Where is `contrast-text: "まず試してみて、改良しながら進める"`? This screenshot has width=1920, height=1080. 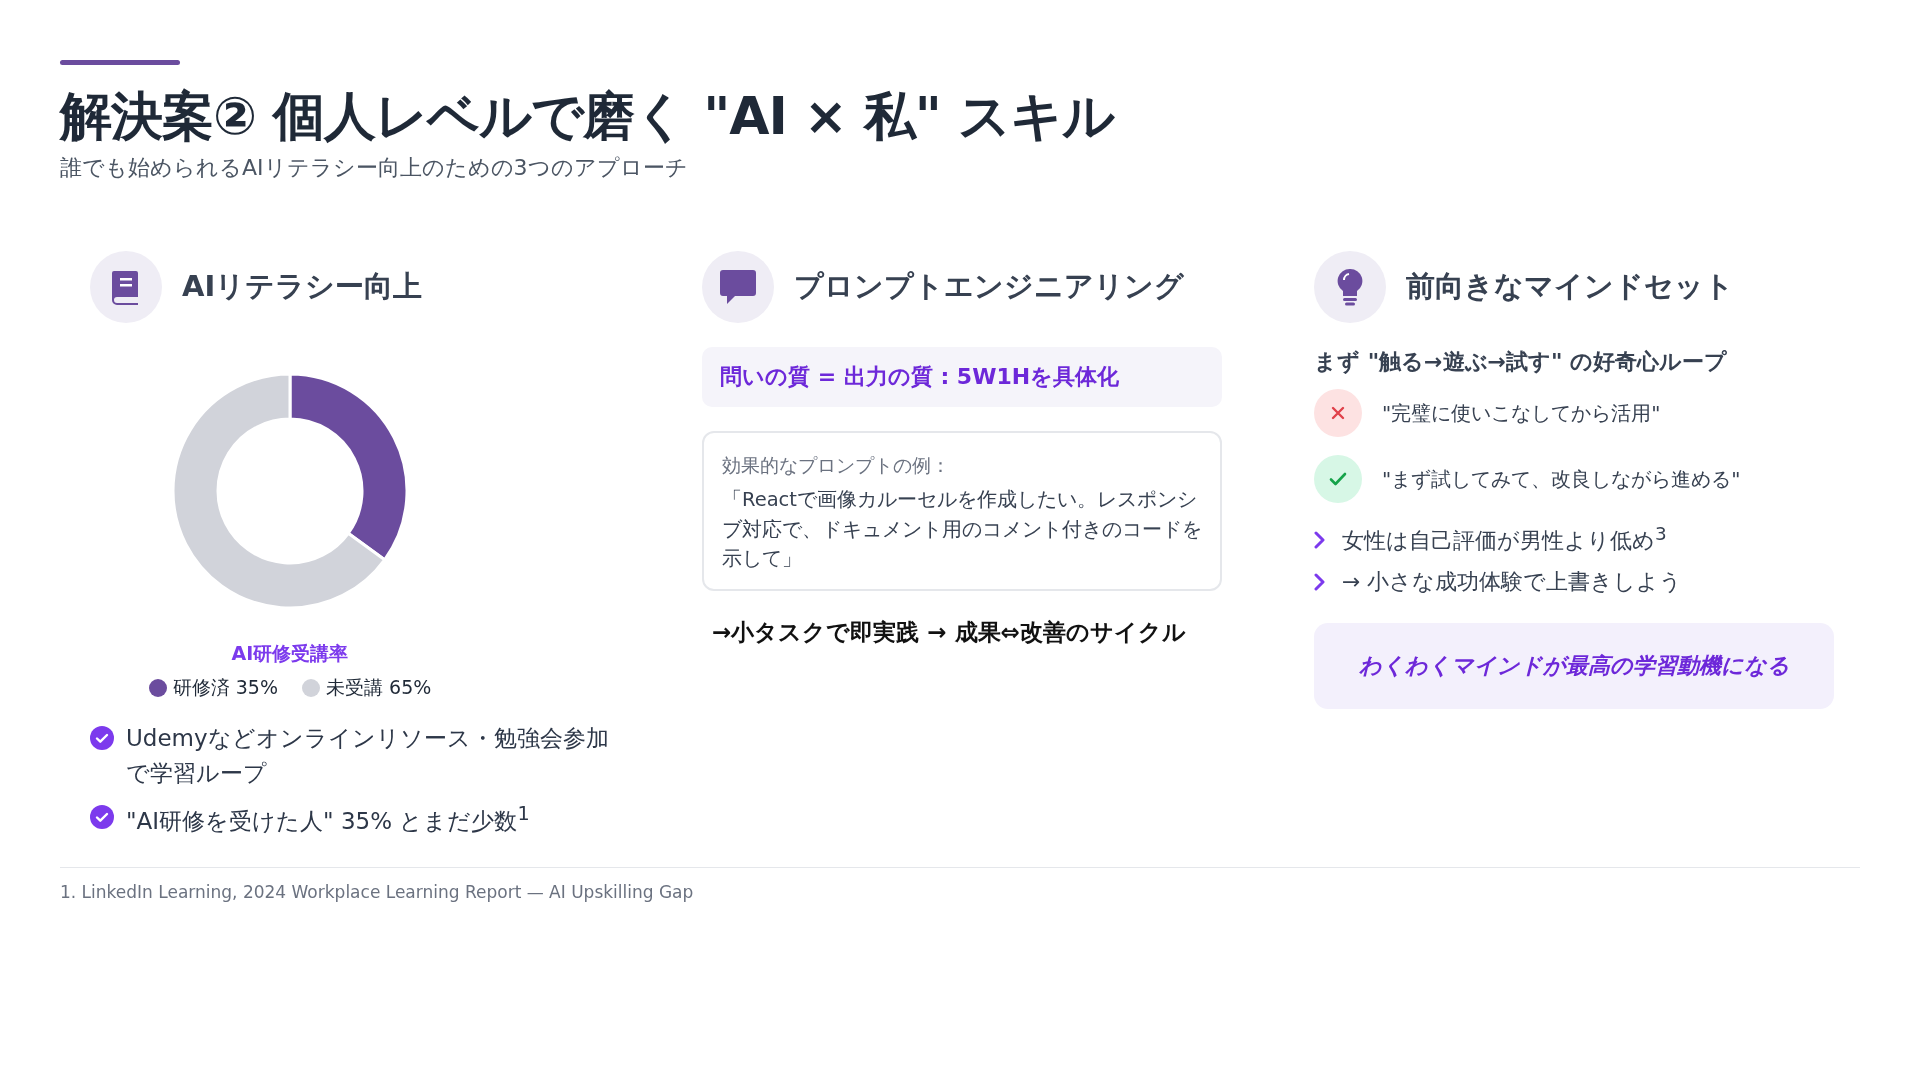
contrast-text: "まず試してみて、改良しながら進める" is located at coordinates (1561, 479).